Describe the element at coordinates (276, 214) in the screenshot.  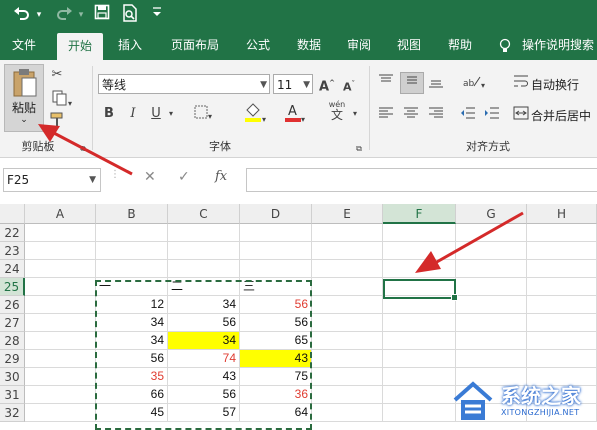
I see `column-header-d: D` at that location.